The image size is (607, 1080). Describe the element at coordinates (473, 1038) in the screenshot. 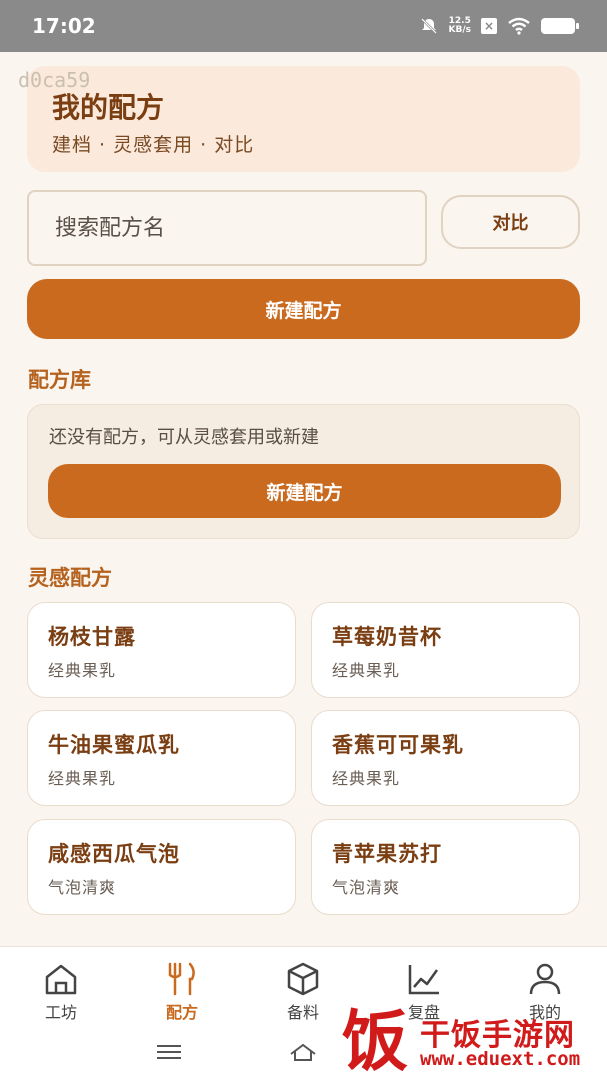

I see `site-watermark: 饭 饭 干饭手游网 www.eduext.com` at that location.